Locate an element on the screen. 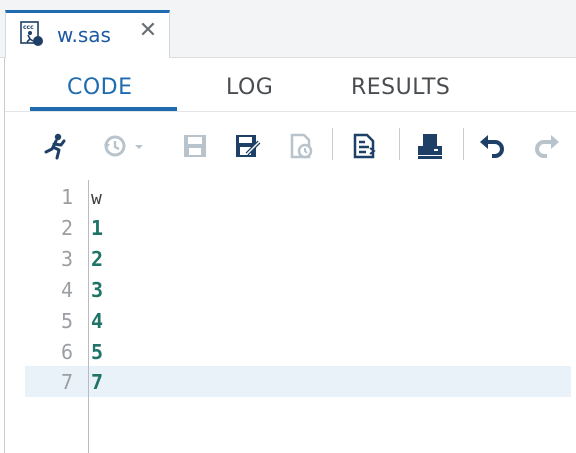 This screenshot has width=576, height=453. code-snippet-icon is located at coordinates (364, 146).